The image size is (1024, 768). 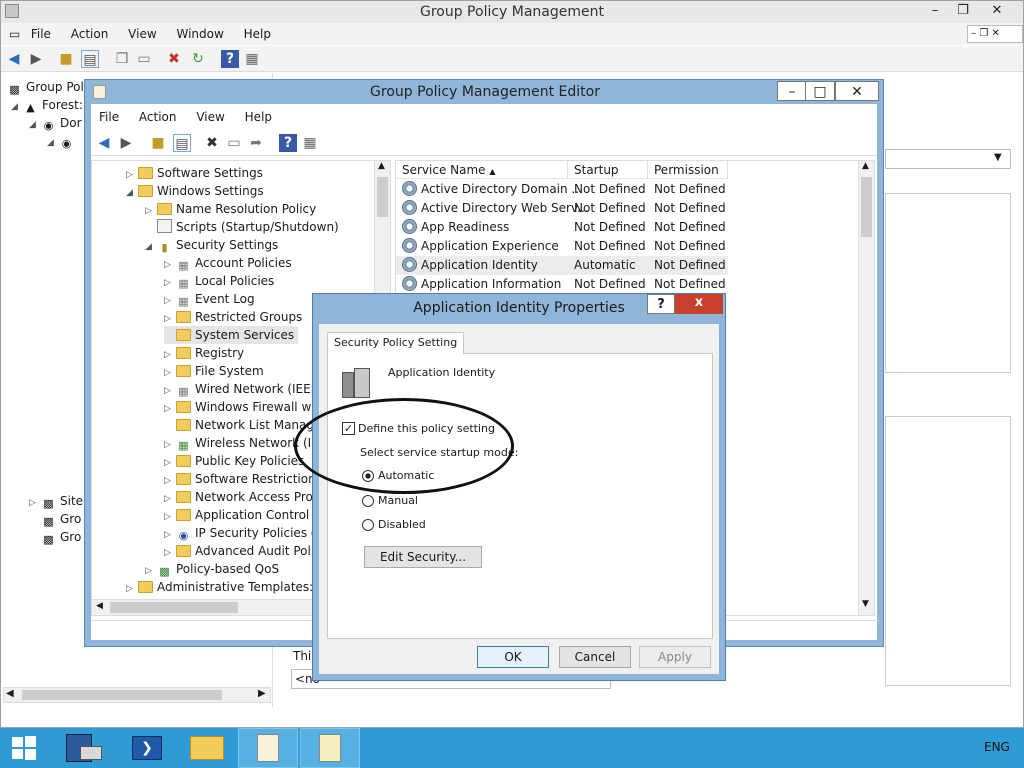 I want to click on gpme-titlebar: Group Policy Management Editor – □ ✕, so click(x=485, y=92).